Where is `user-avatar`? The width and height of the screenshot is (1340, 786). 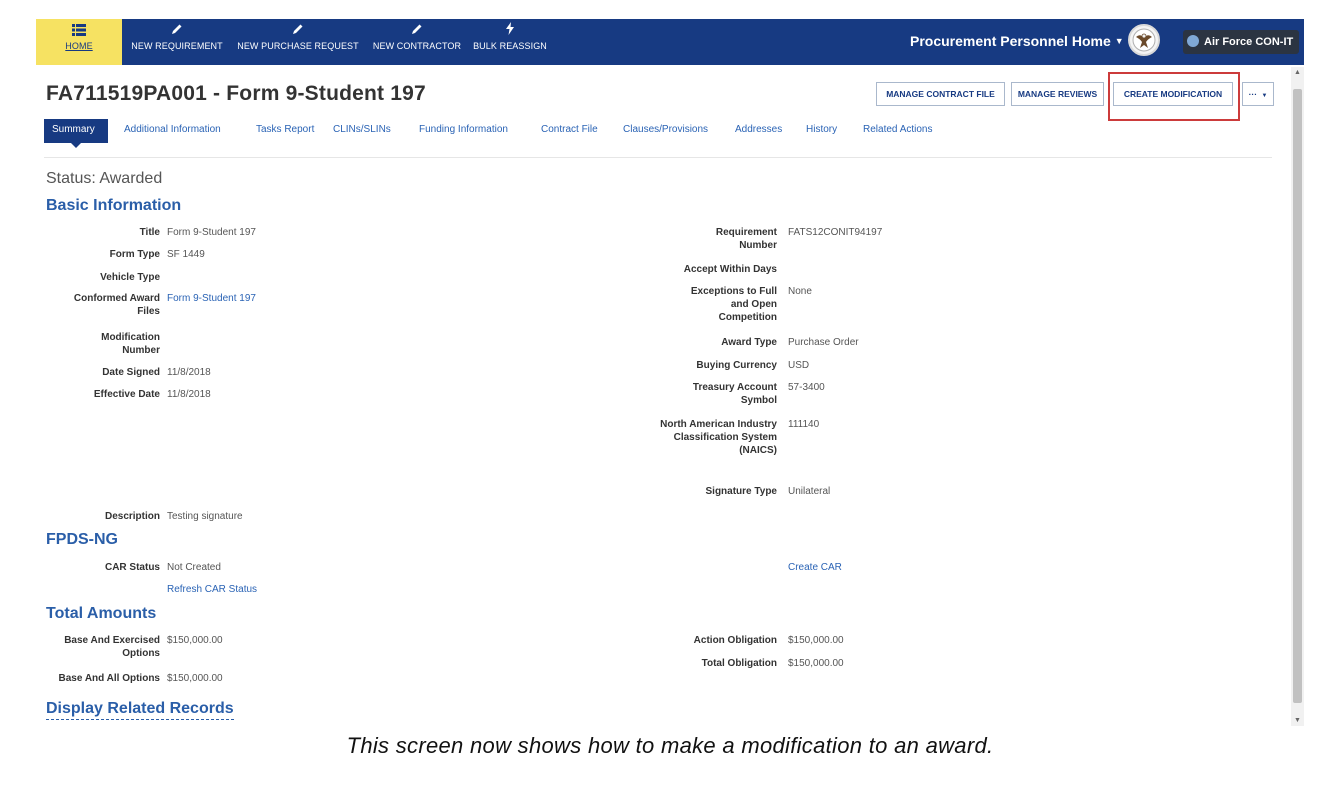 user-avatar is located at coordinates (1144, 40).